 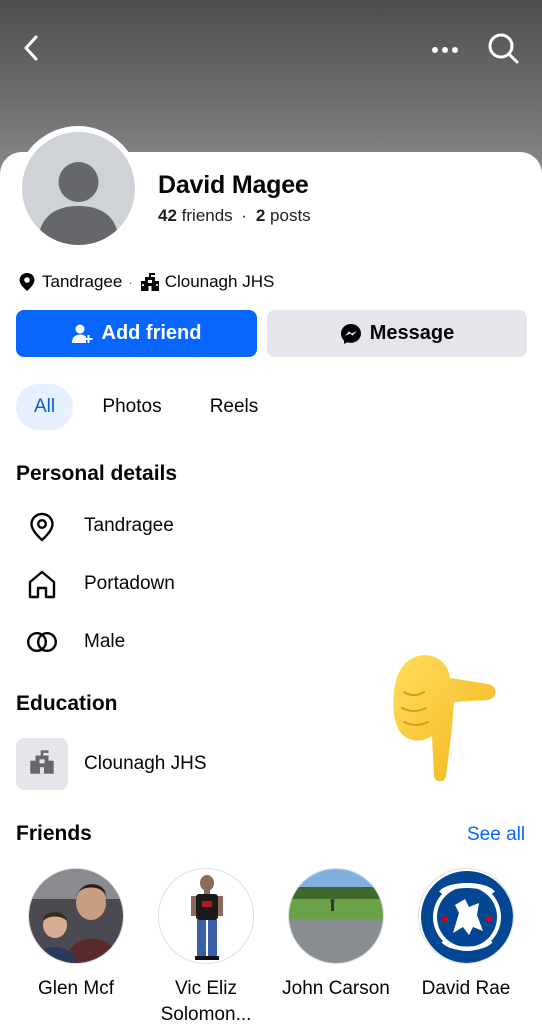 What do you see at coordinates (105, 641) in the screenshot?
I see `detail-label-gender: Male` at bounding box center [105, 641].